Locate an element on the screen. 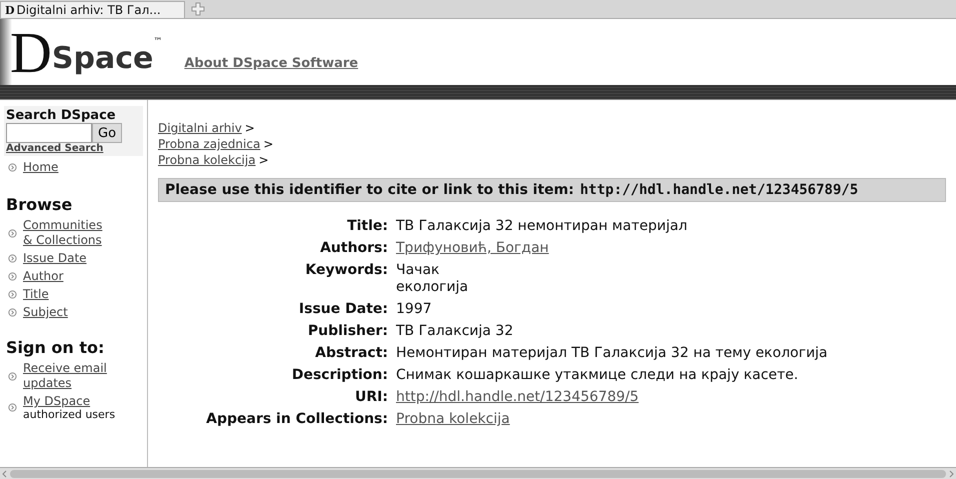 This screenshot has height=479, width=956. field-label: Issue Date: is located at coordinates (343, 309).